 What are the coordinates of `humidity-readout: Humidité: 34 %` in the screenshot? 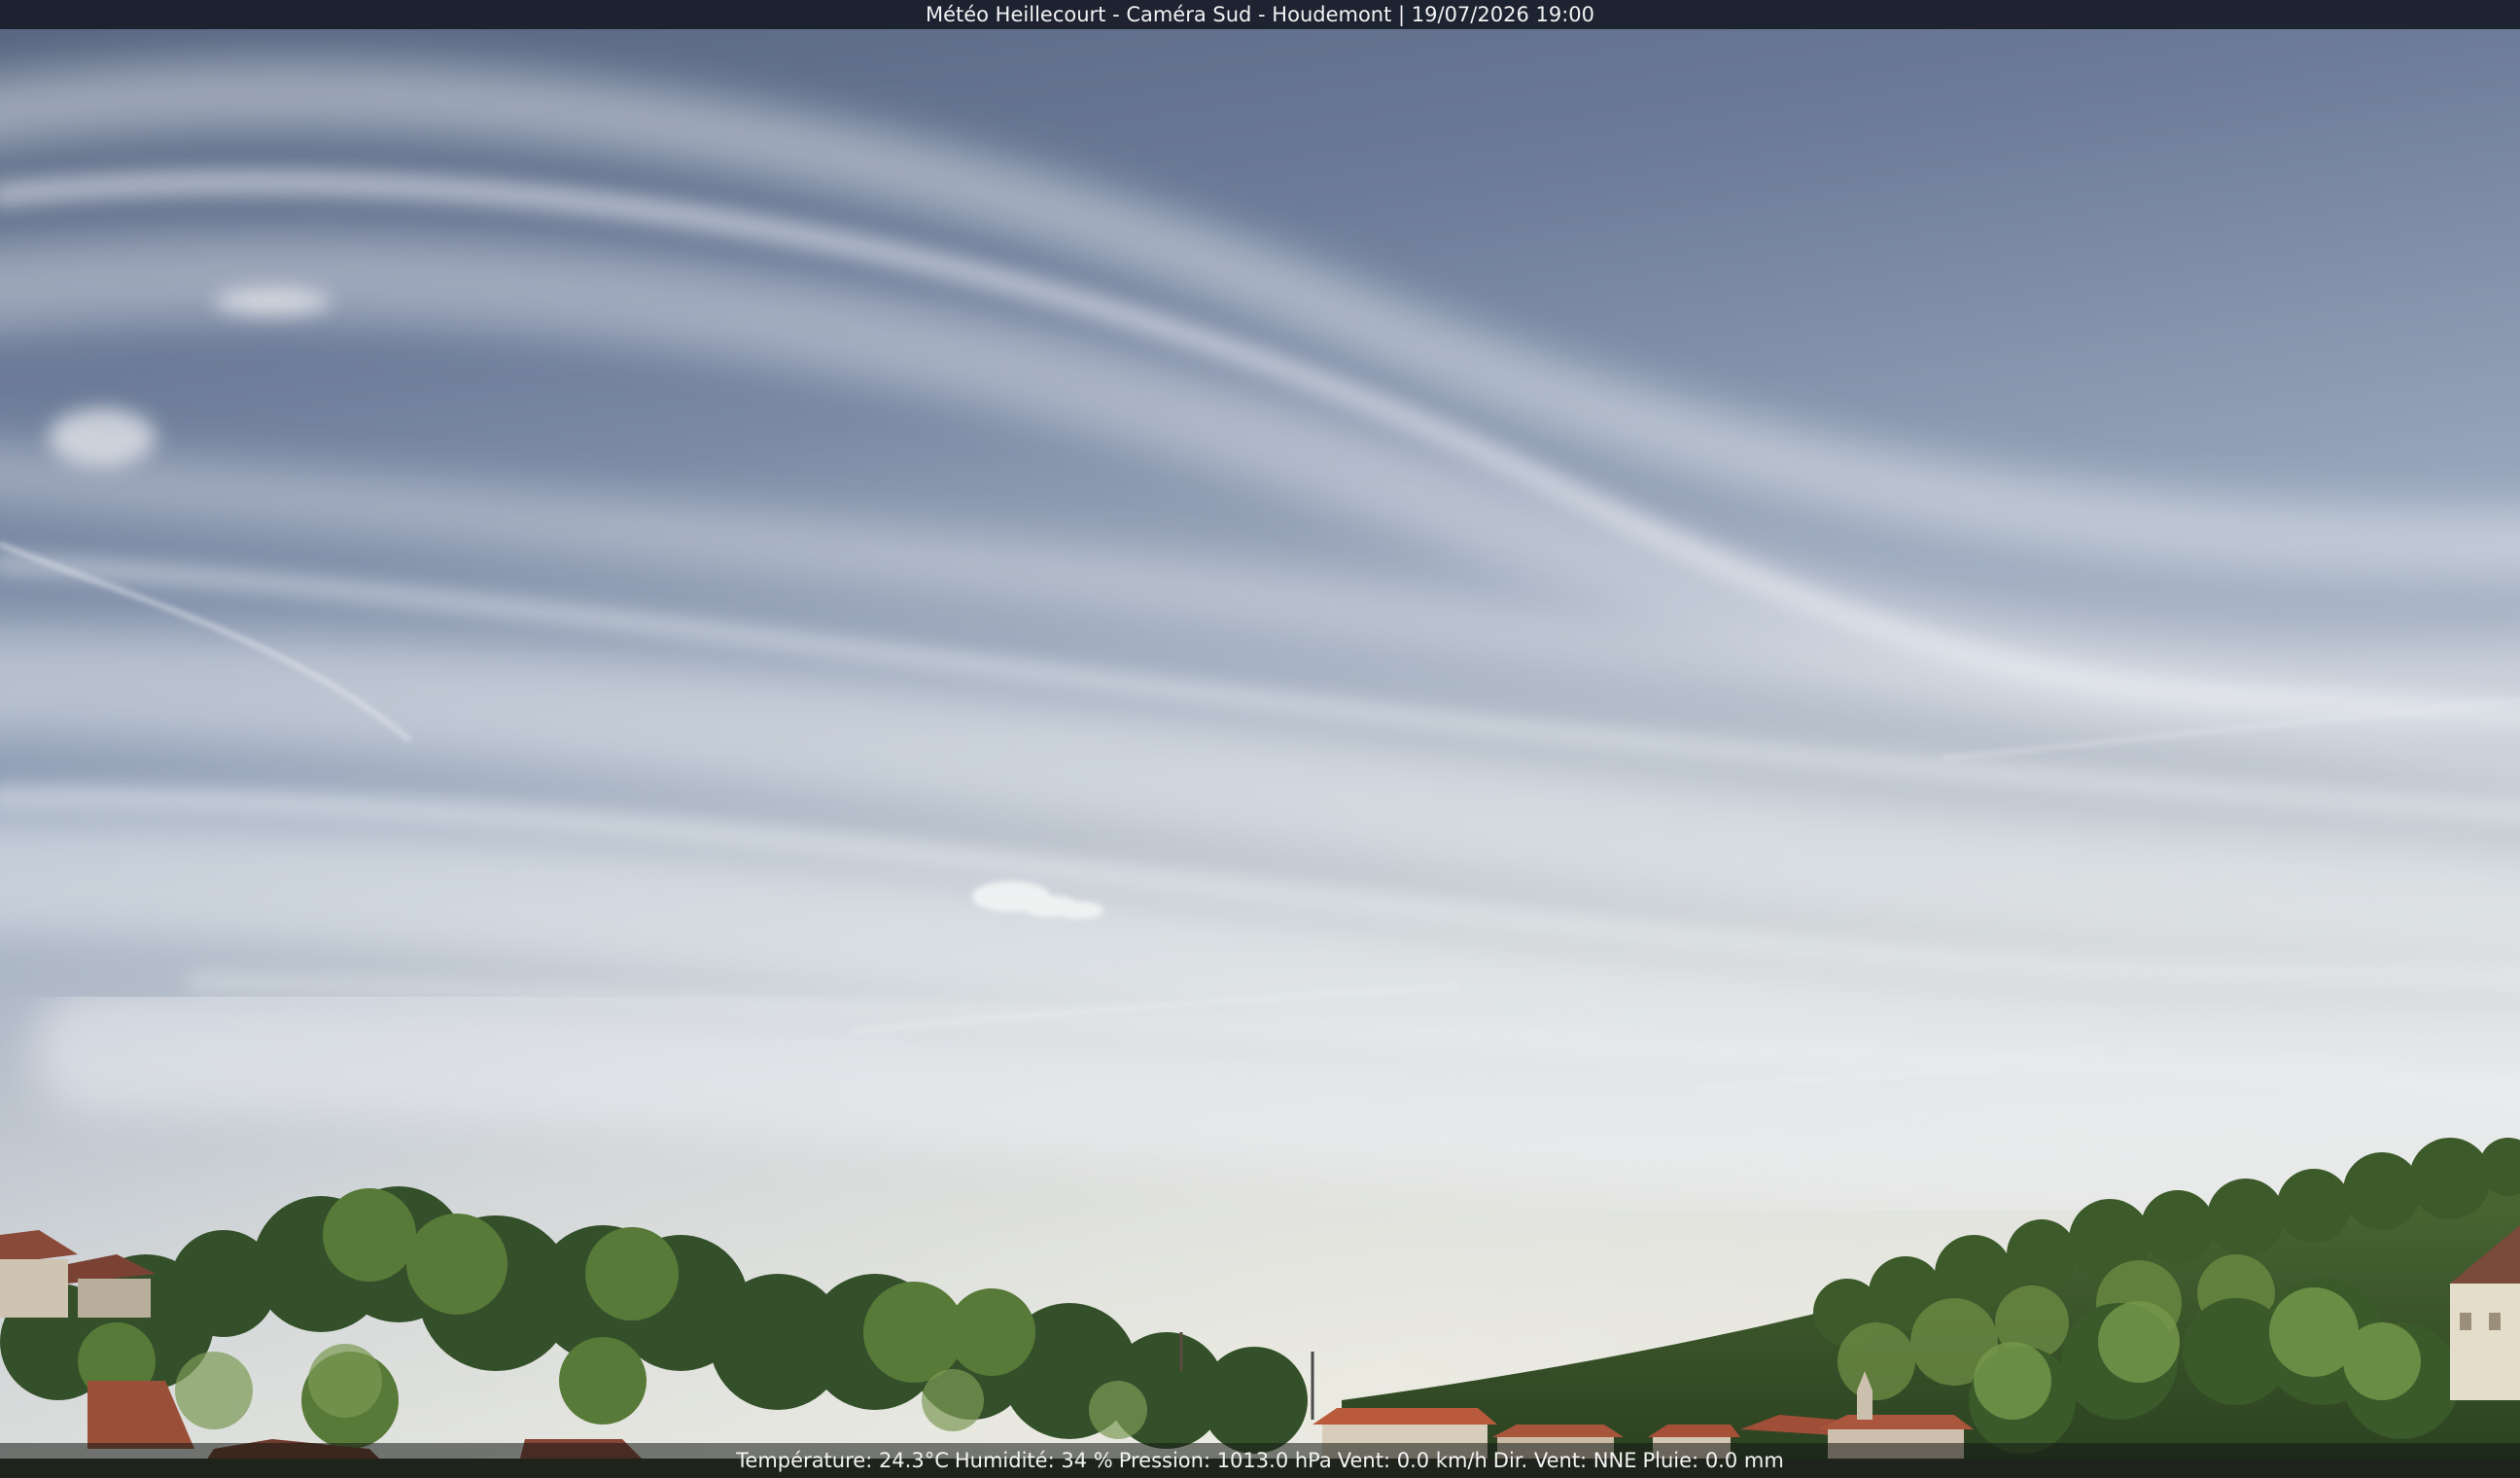 It's located at (1033, 1460).